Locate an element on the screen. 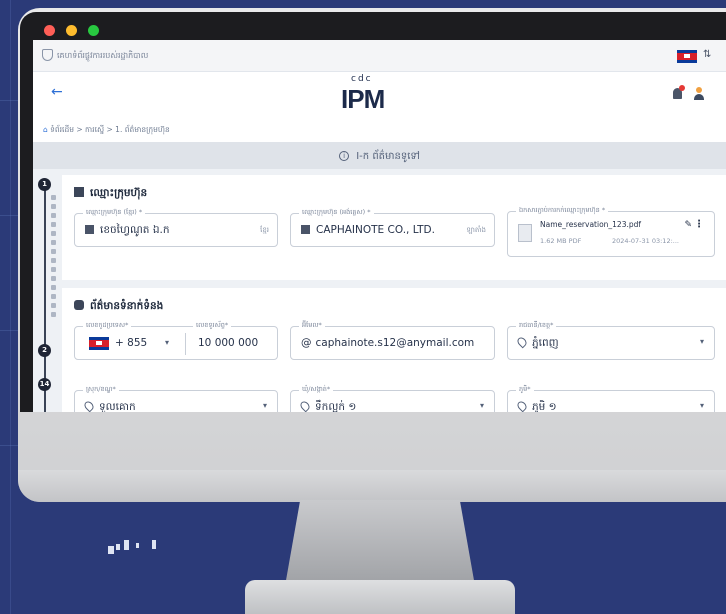 This screenshot has width=726, height=614. gov-site-text: គេហទំព័រផ្លូវការរបស់រដ្ឋាភិបាល is located at coordinates (103, 55).